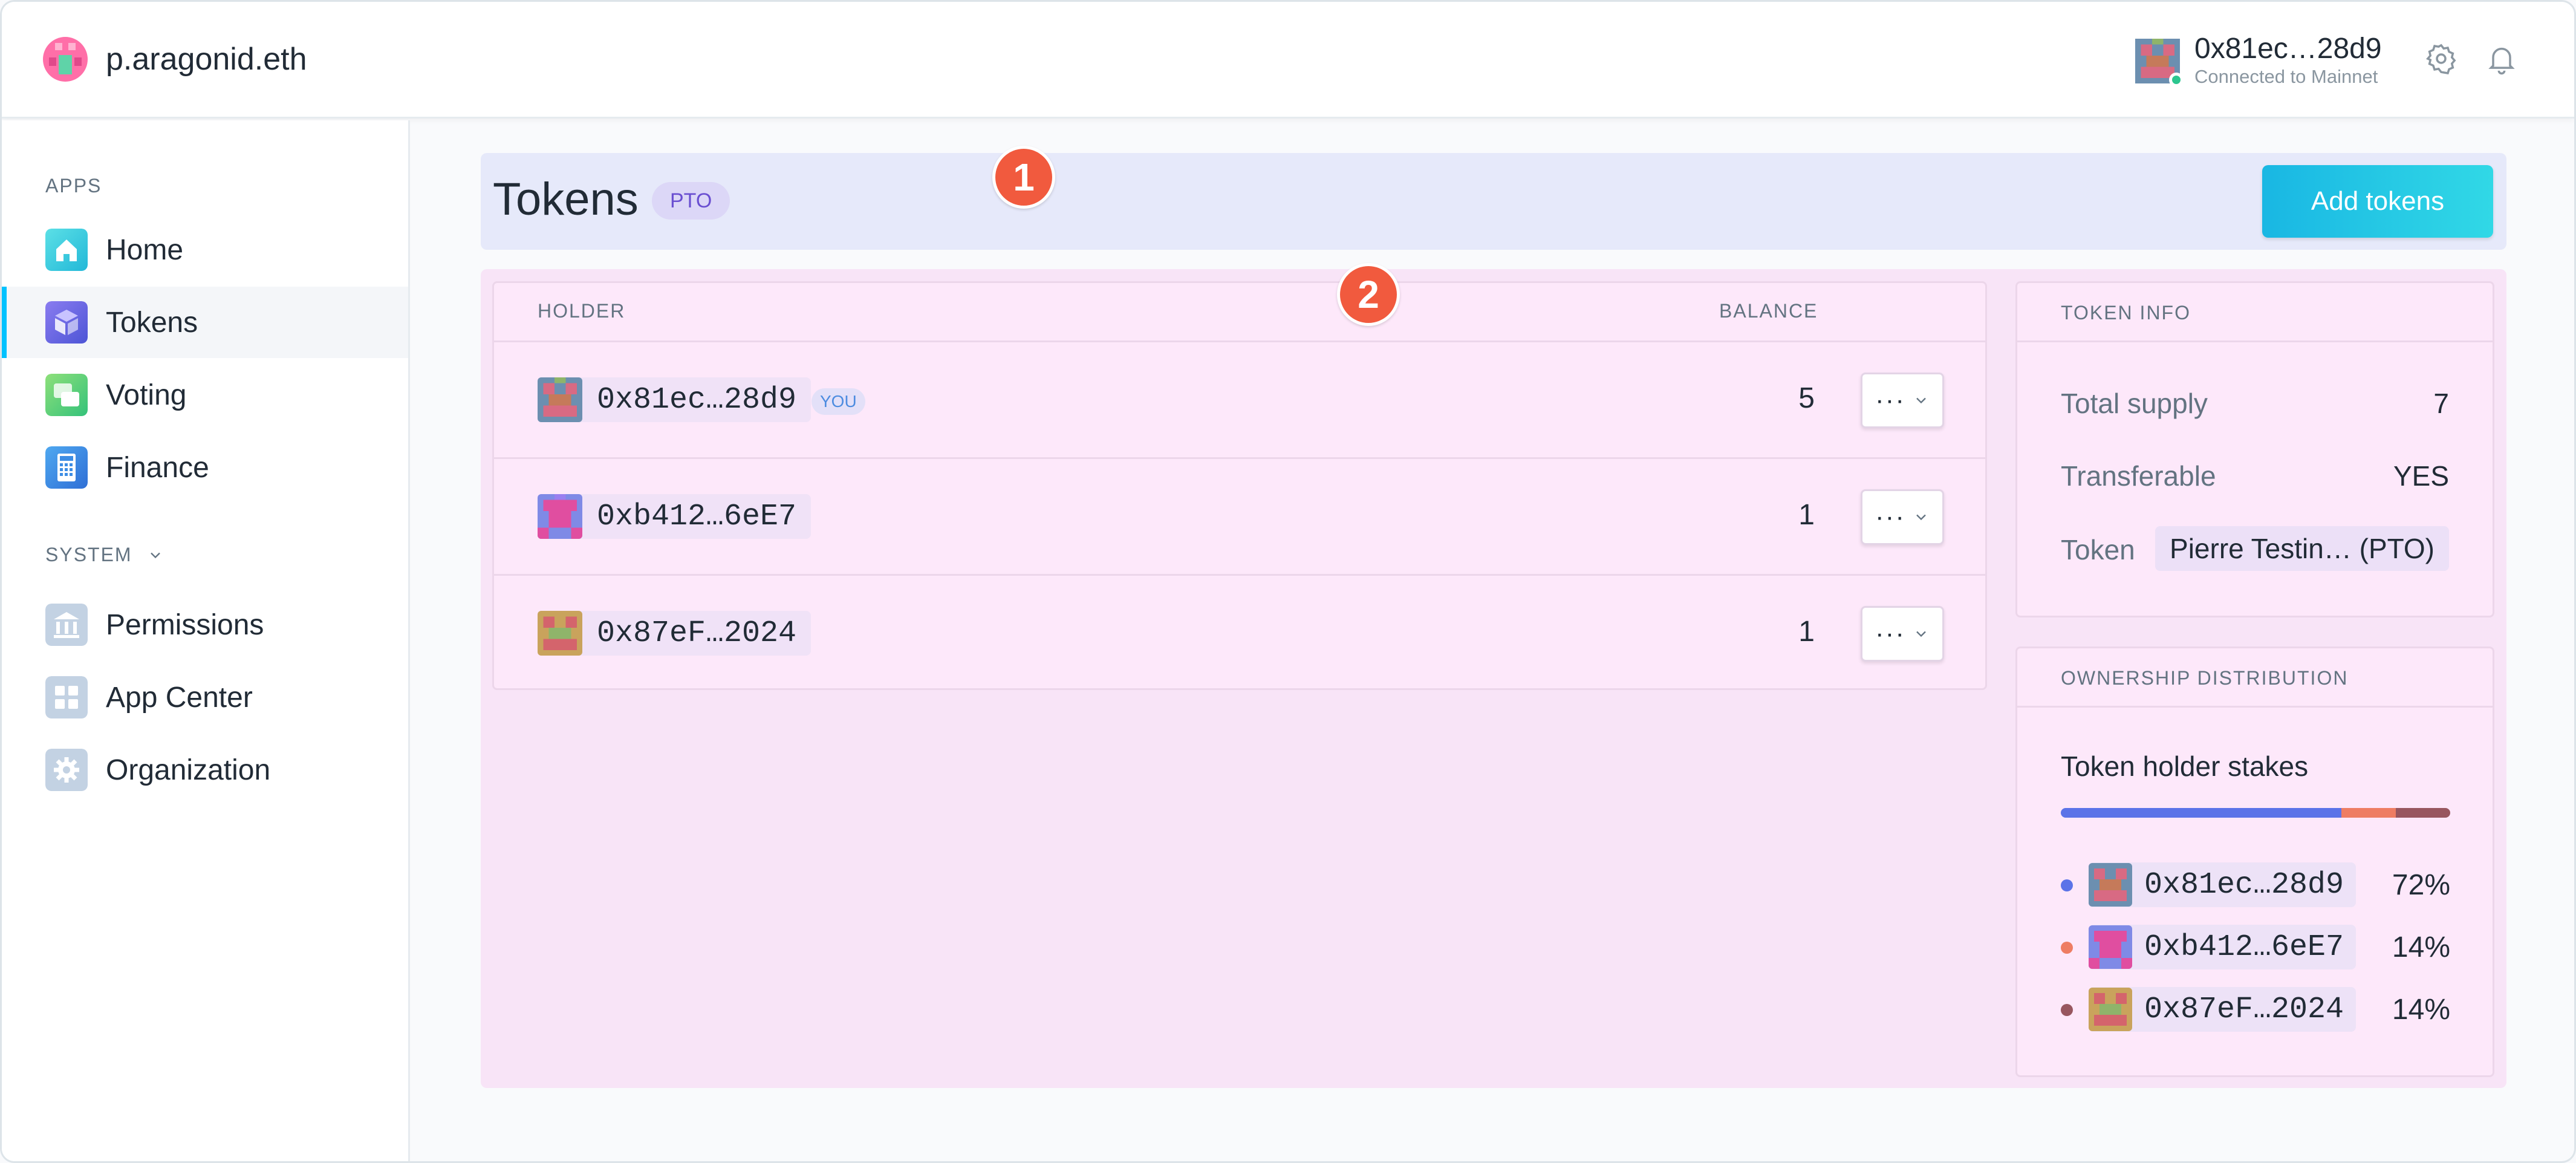  Describe the element at coordinates (207, 60) in the screenshot. I see `org-name: p.aragonid.eth` at that location.